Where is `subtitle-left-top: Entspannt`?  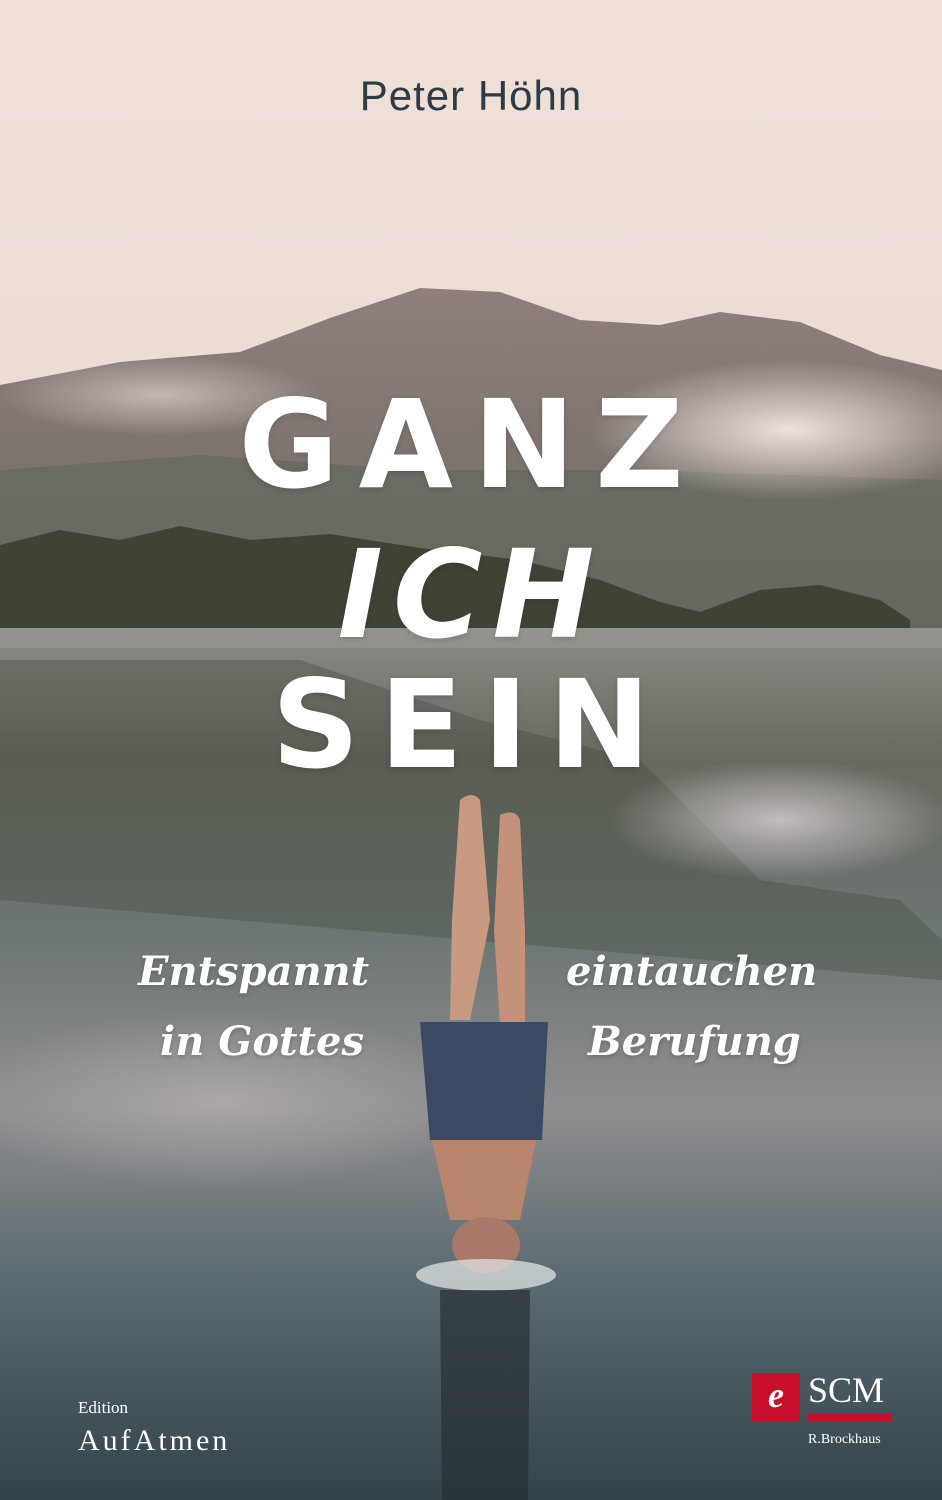 subtitle-left-top: Entspannt is located at coordinates (254, 971).